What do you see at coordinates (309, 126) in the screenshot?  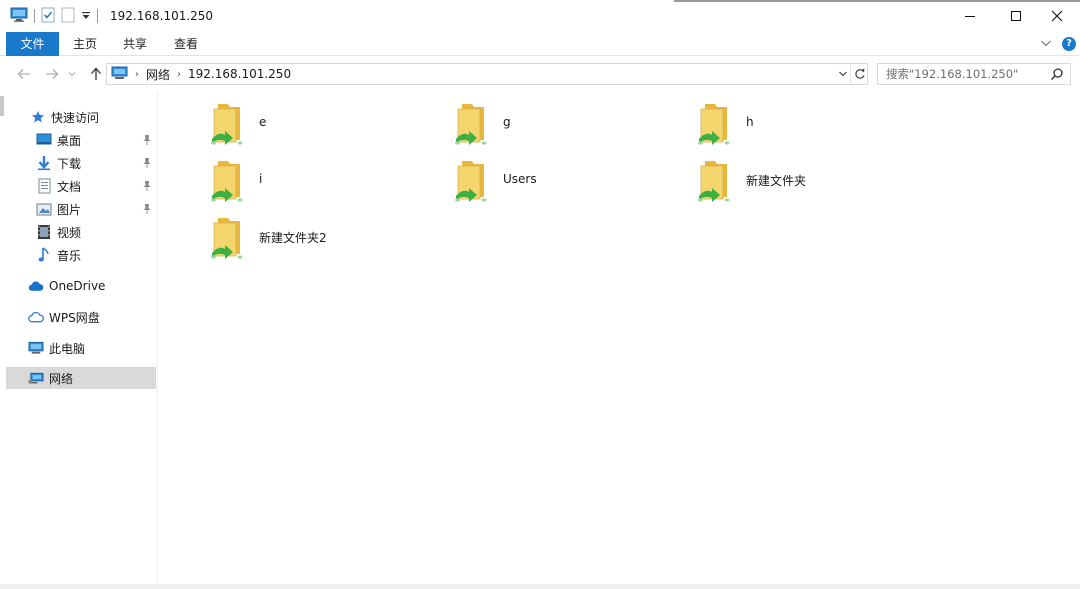 I see `shared-folder-e: e` at bounding box center [309, 126].